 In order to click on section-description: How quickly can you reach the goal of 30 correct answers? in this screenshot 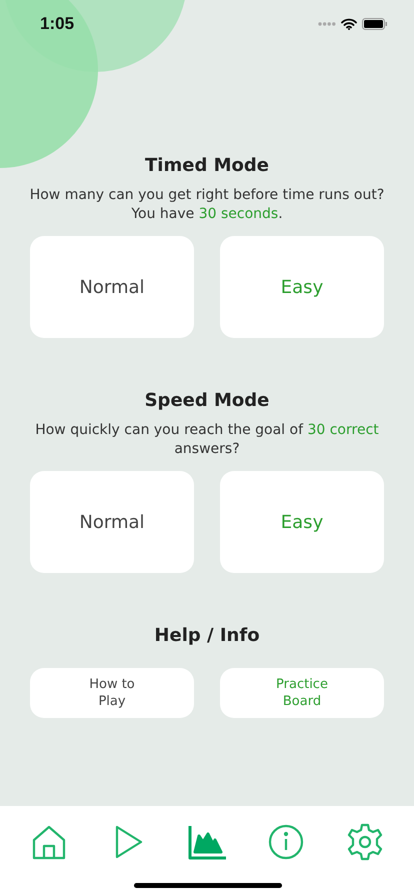, I will do `click(207, 440)`.